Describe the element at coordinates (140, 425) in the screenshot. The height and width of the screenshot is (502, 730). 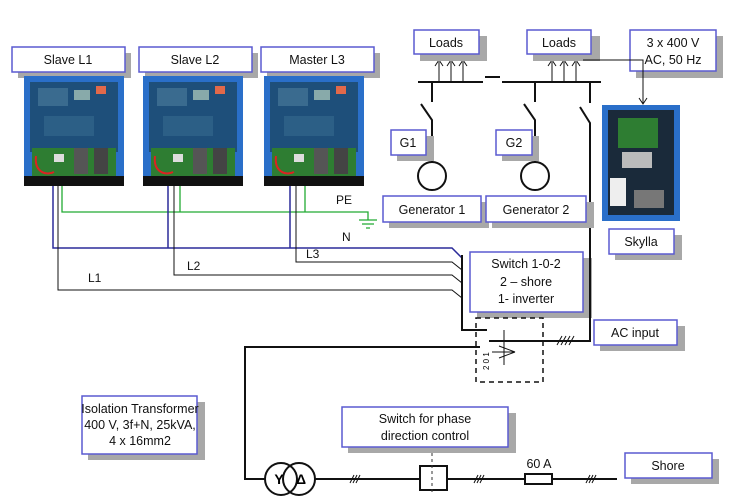
I see `transformer-label-2: 400 V, 3f+N, 25kVA,` at that location.